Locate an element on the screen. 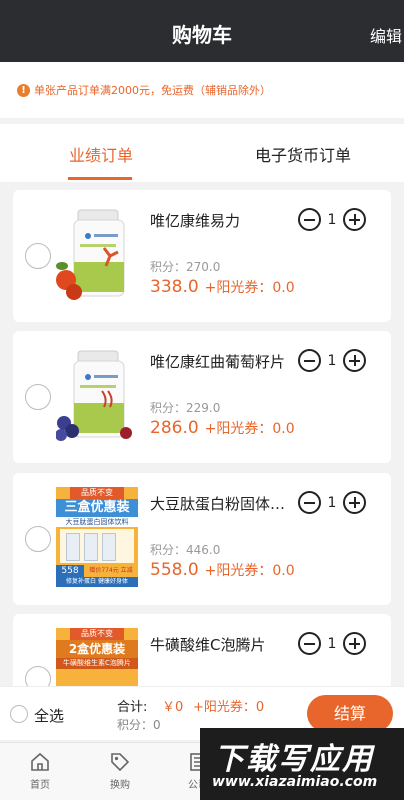 The width and height of the screenshot is (404, 800). free-shipping-notice: ! 单张产品订单满2000元，免运费（辅销品除外） is located at coordinates (202, 90).